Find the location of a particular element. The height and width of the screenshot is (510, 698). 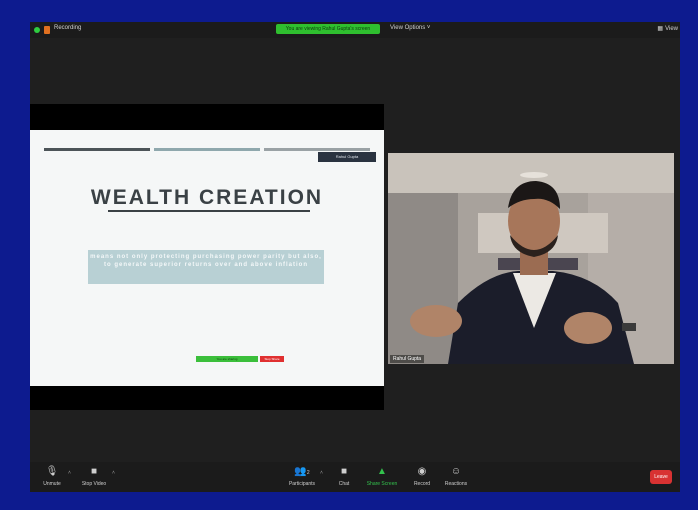

participants-label: Participants is located at coordinates (302, 484).